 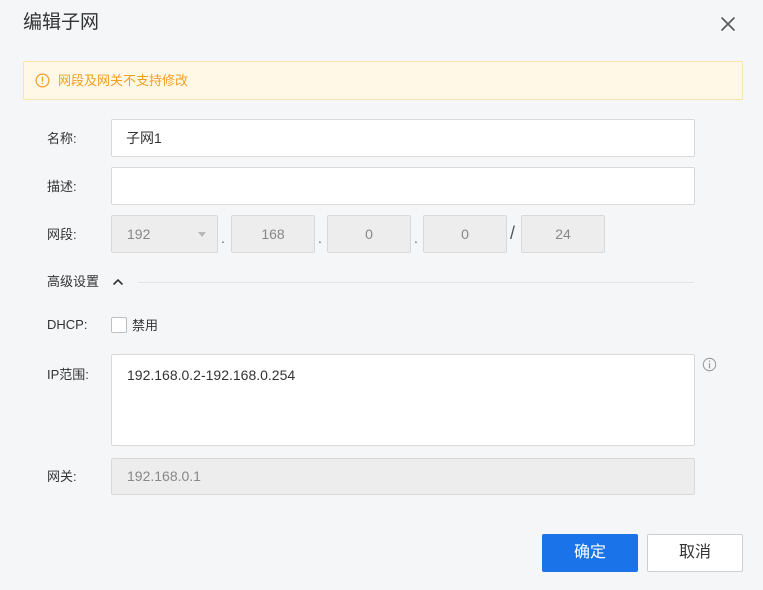 I want to click on dialog-title: 编辑子网, so click(x=61, y=22).